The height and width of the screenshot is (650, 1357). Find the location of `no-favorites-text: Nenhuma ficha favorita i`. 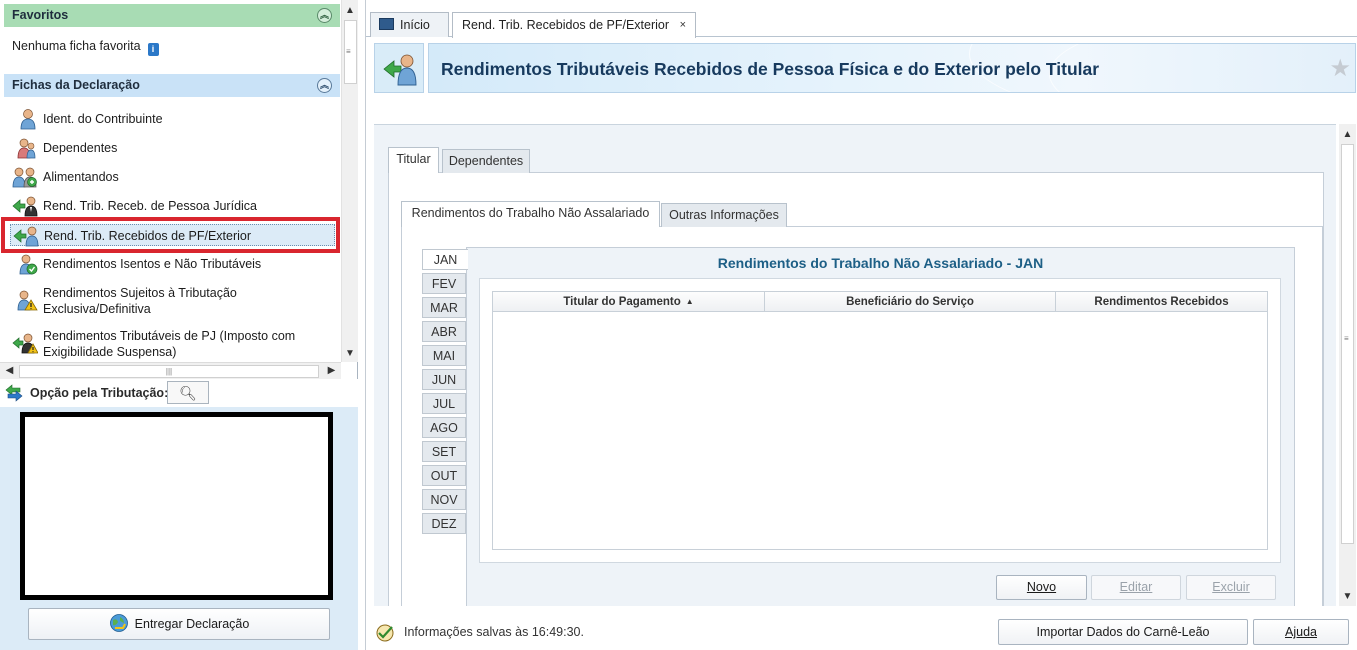

no-favorites-text: Nenhuma ficha favorita i is located at coordinates (85, 47).